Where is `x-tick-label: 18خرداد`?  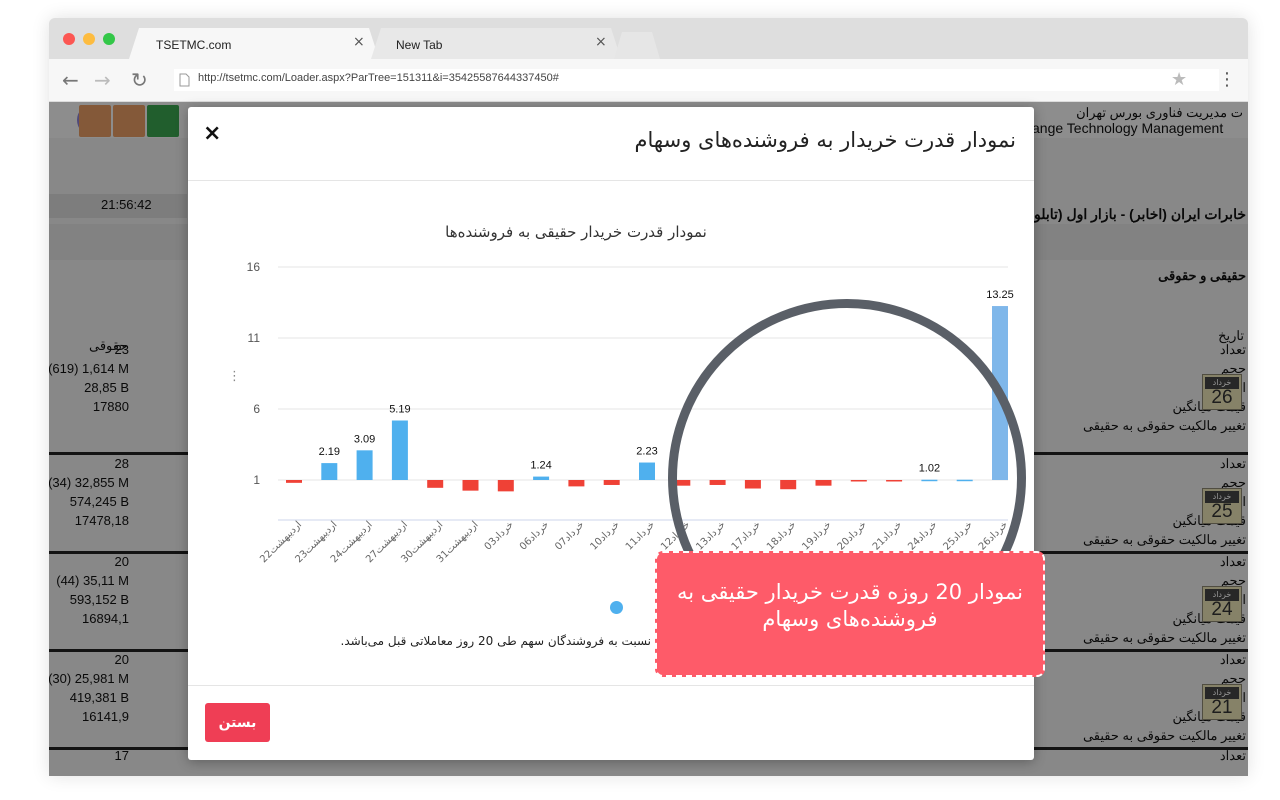
x-tick-label: 18خرداد is located at coordinates (781, 535).